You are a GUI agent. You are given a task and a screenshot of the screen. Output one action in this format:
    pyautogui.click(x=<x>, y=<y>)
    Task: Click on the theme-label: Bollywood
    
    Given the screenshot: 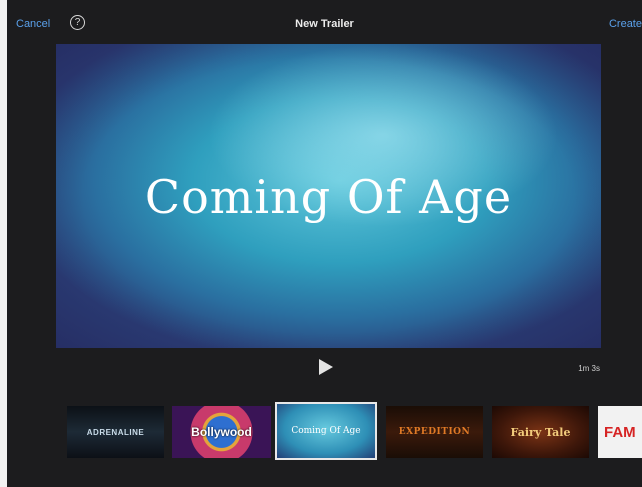 What is the action you would take?
    pyautogui.click(x=221, y=432)
    